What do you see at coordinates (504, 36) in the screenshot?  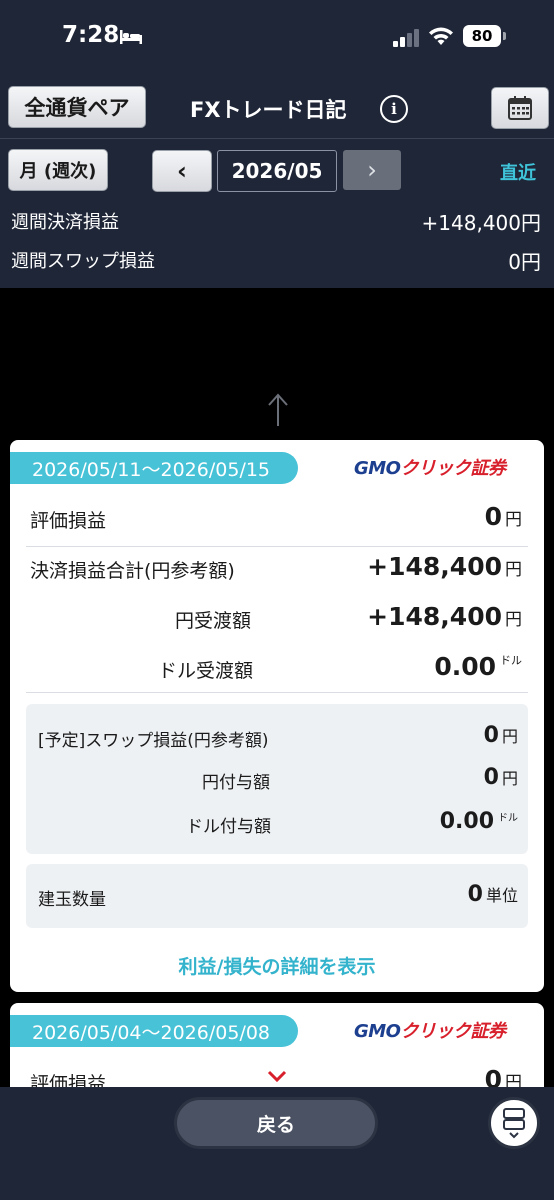 I see `battery-tip` at bounding box center [504, 36].